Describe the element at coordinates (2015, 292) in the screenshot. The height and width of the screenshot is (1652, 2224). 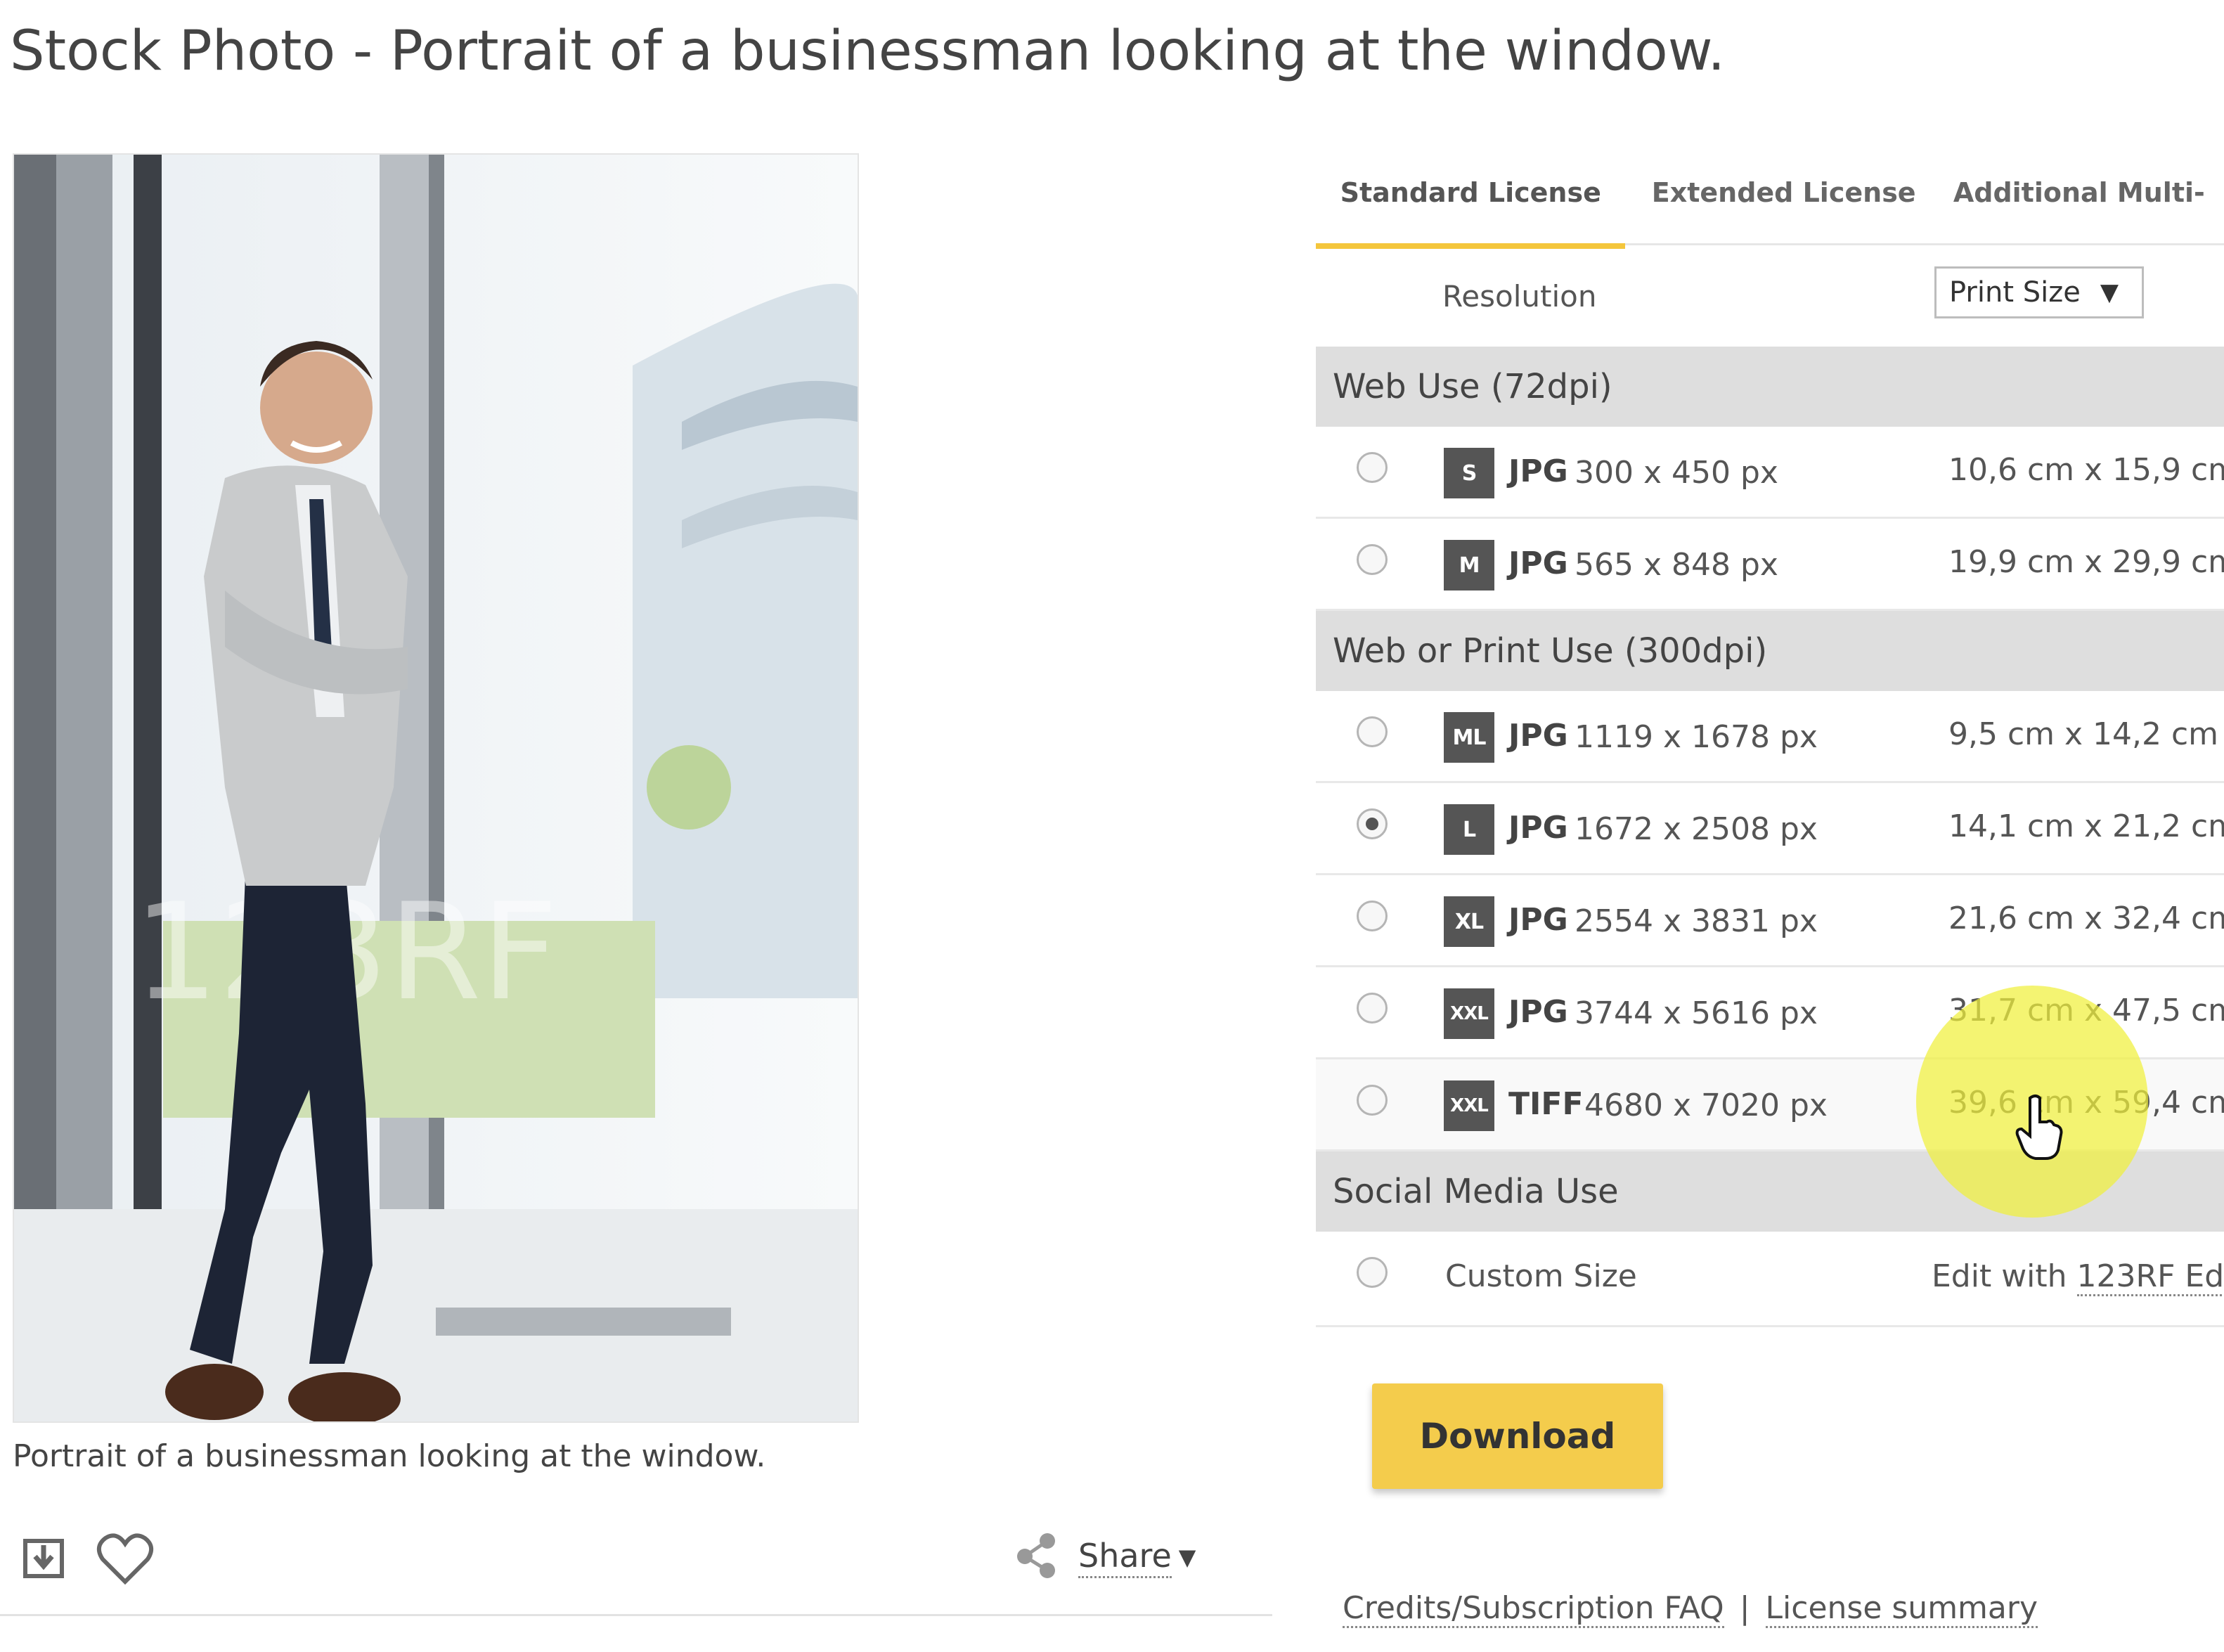
I see `resolution-select-value: Print Size` at that location.